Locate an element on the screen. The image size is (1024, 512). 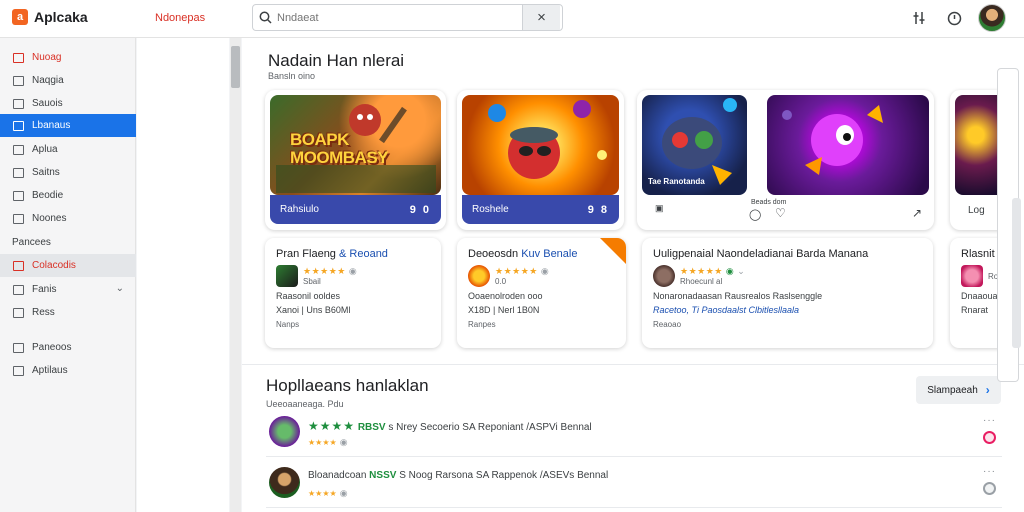
sidebar-item-12: Paneoos is located at coordinates (68, 347).